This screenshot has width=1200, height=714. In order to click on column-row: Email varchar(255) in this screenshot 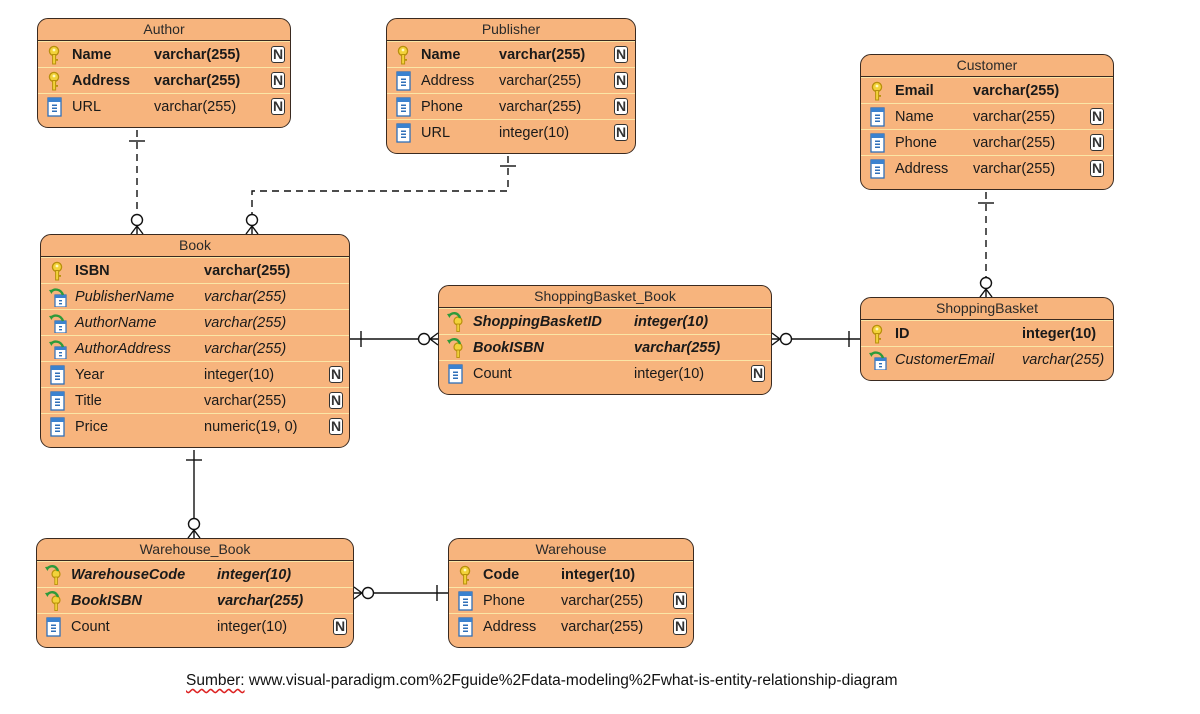, I will do `click(987, 90)`.